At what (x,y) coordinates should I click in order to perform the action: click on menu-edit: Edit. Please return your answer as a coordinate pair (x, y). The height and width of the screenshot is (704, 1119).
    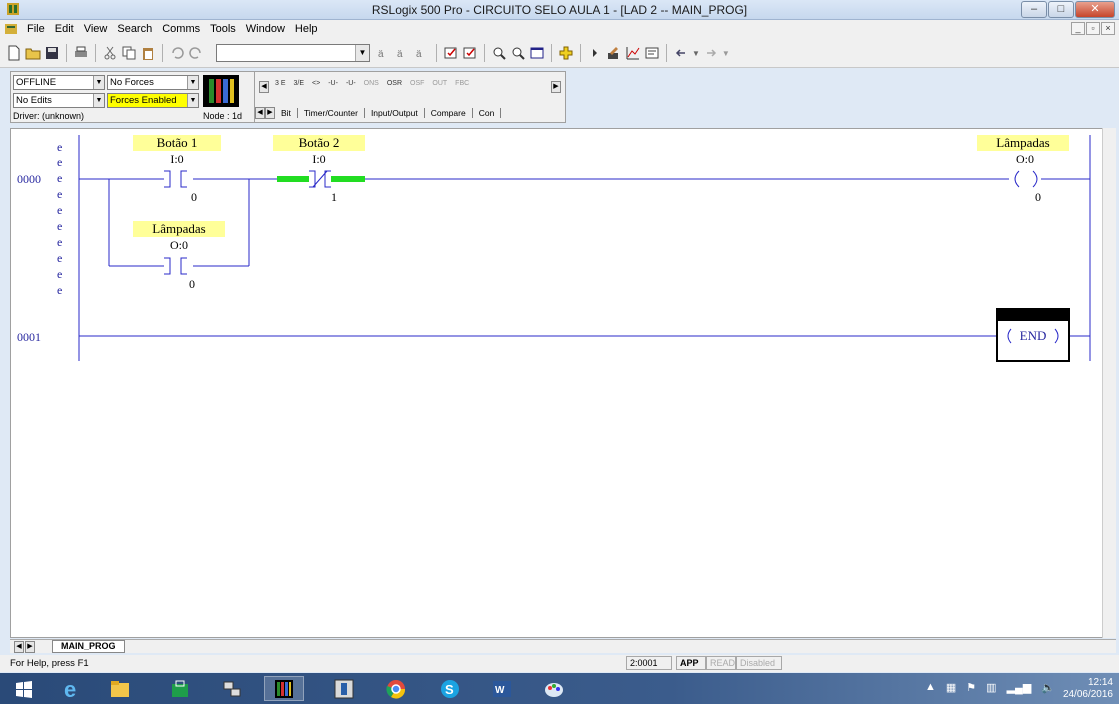
    Looking at the image, I should click on (64, 29).